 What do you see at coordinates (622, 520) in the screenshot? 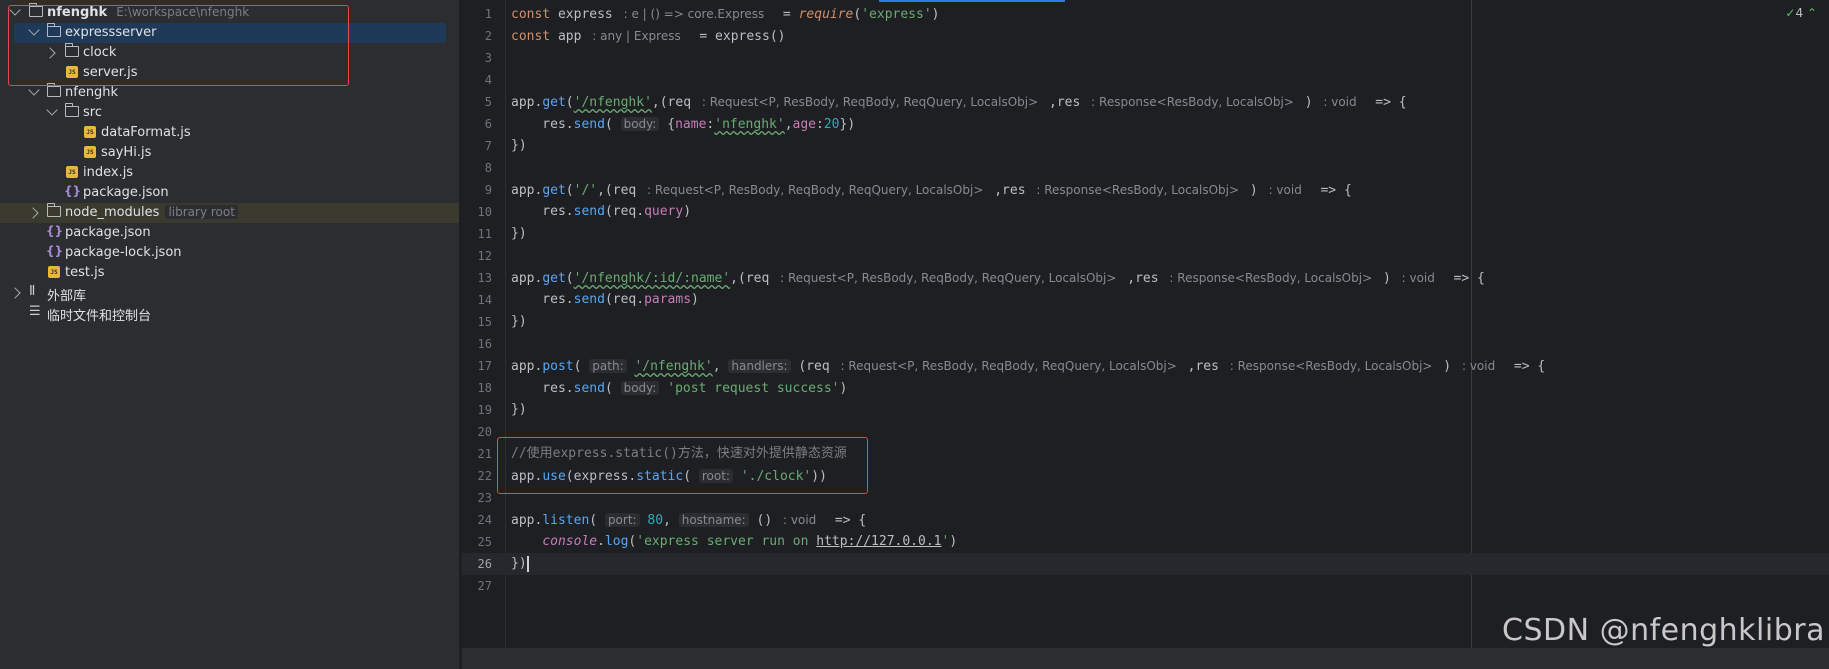
I see `param-hint: port:` at bounding box center [622, 520].